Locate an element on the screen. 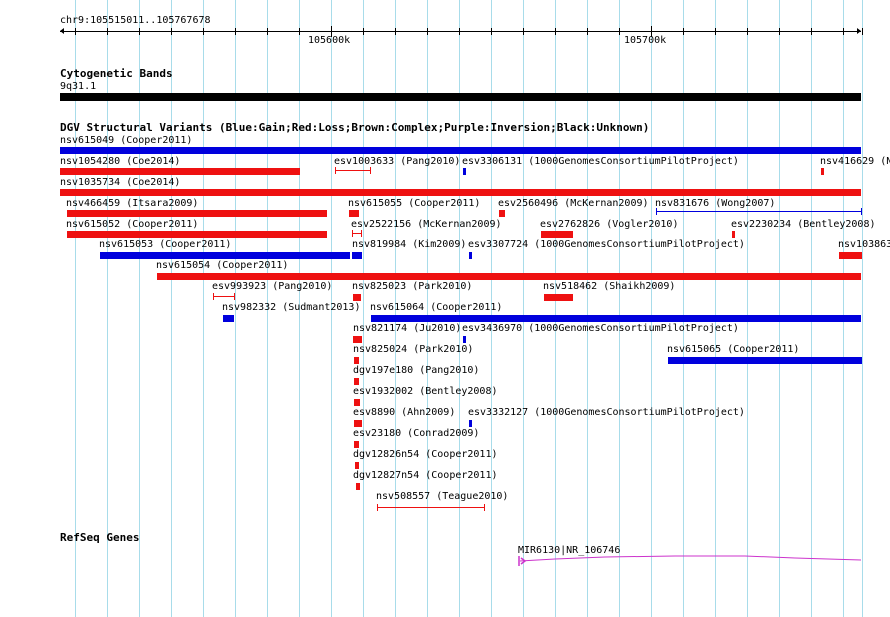  ruler-line is located at coordinates (460, 31).